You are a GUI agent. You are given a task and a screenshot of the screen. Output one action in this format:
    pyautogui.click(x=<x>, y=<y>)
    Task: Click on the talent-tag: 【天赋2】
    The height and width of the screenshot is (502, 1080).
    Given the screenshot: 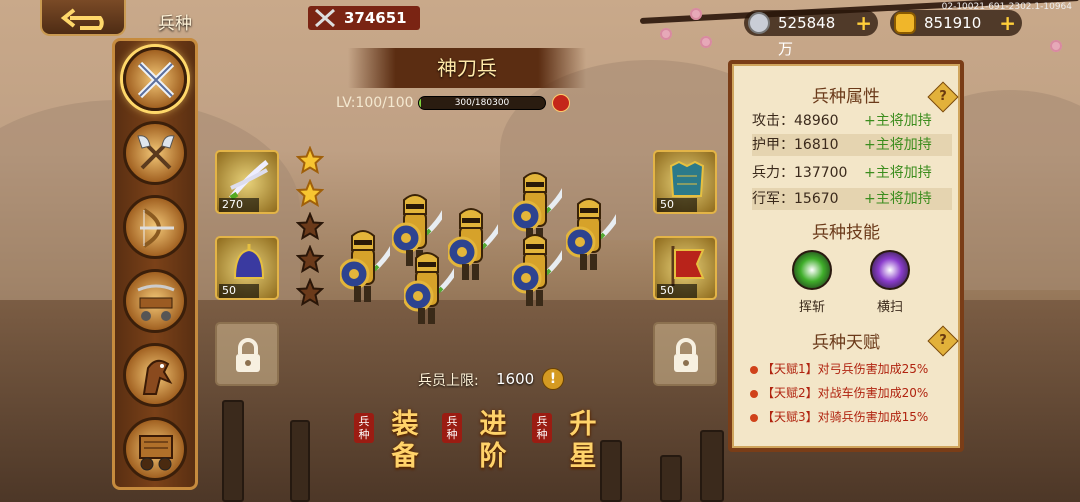 What is the action you would take?
    pyautogui.click(x=790, y=393)
    